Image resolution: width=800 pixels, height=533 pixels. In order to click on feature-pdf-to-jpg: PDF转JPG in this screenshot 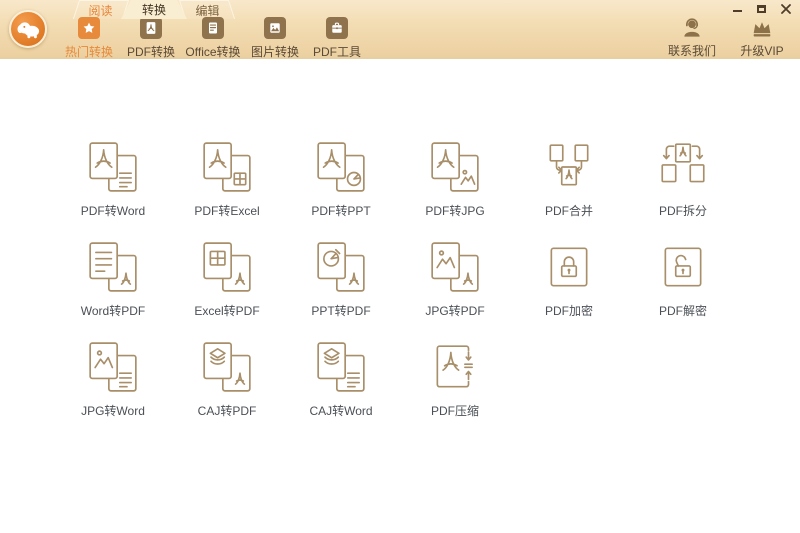, I will do `click(455, 190)`.